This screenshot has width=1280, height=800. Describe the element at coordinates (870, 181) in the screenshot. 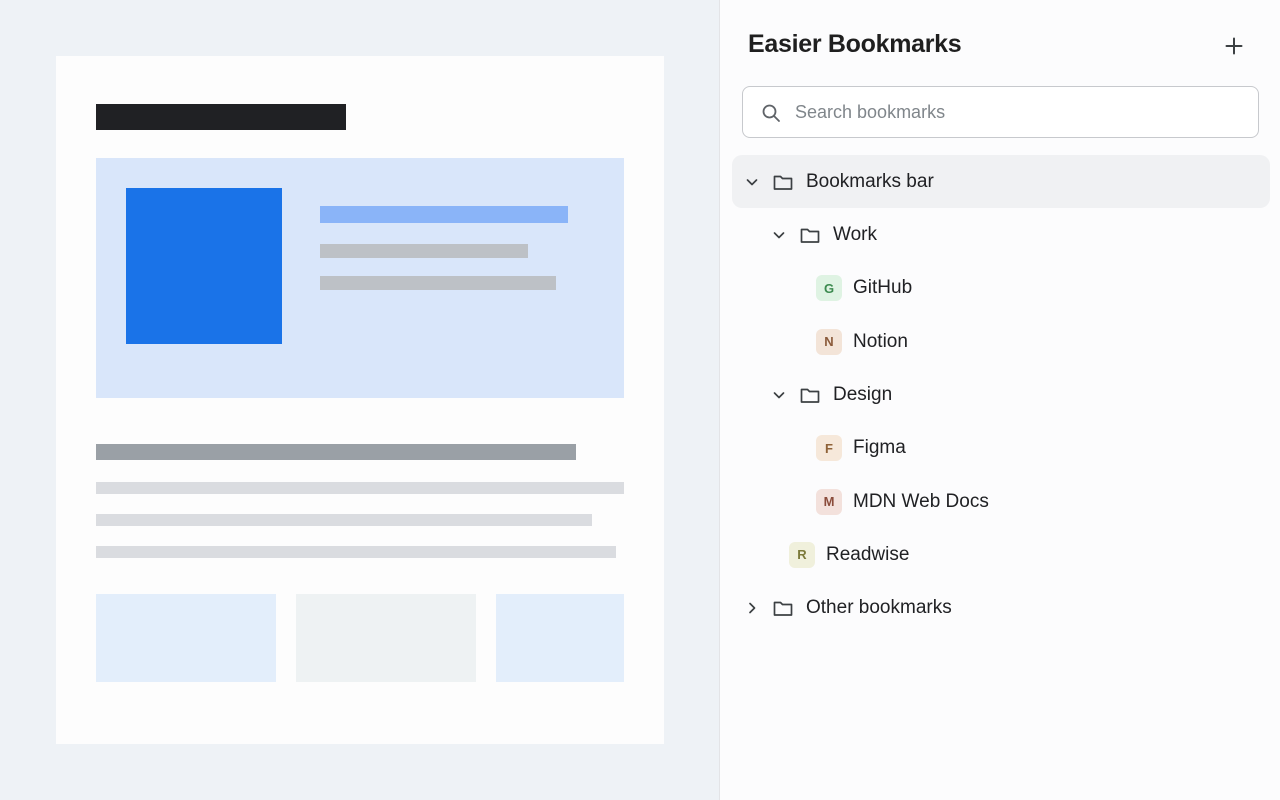

I see `folder-label: Bookmarks bar` at that location.